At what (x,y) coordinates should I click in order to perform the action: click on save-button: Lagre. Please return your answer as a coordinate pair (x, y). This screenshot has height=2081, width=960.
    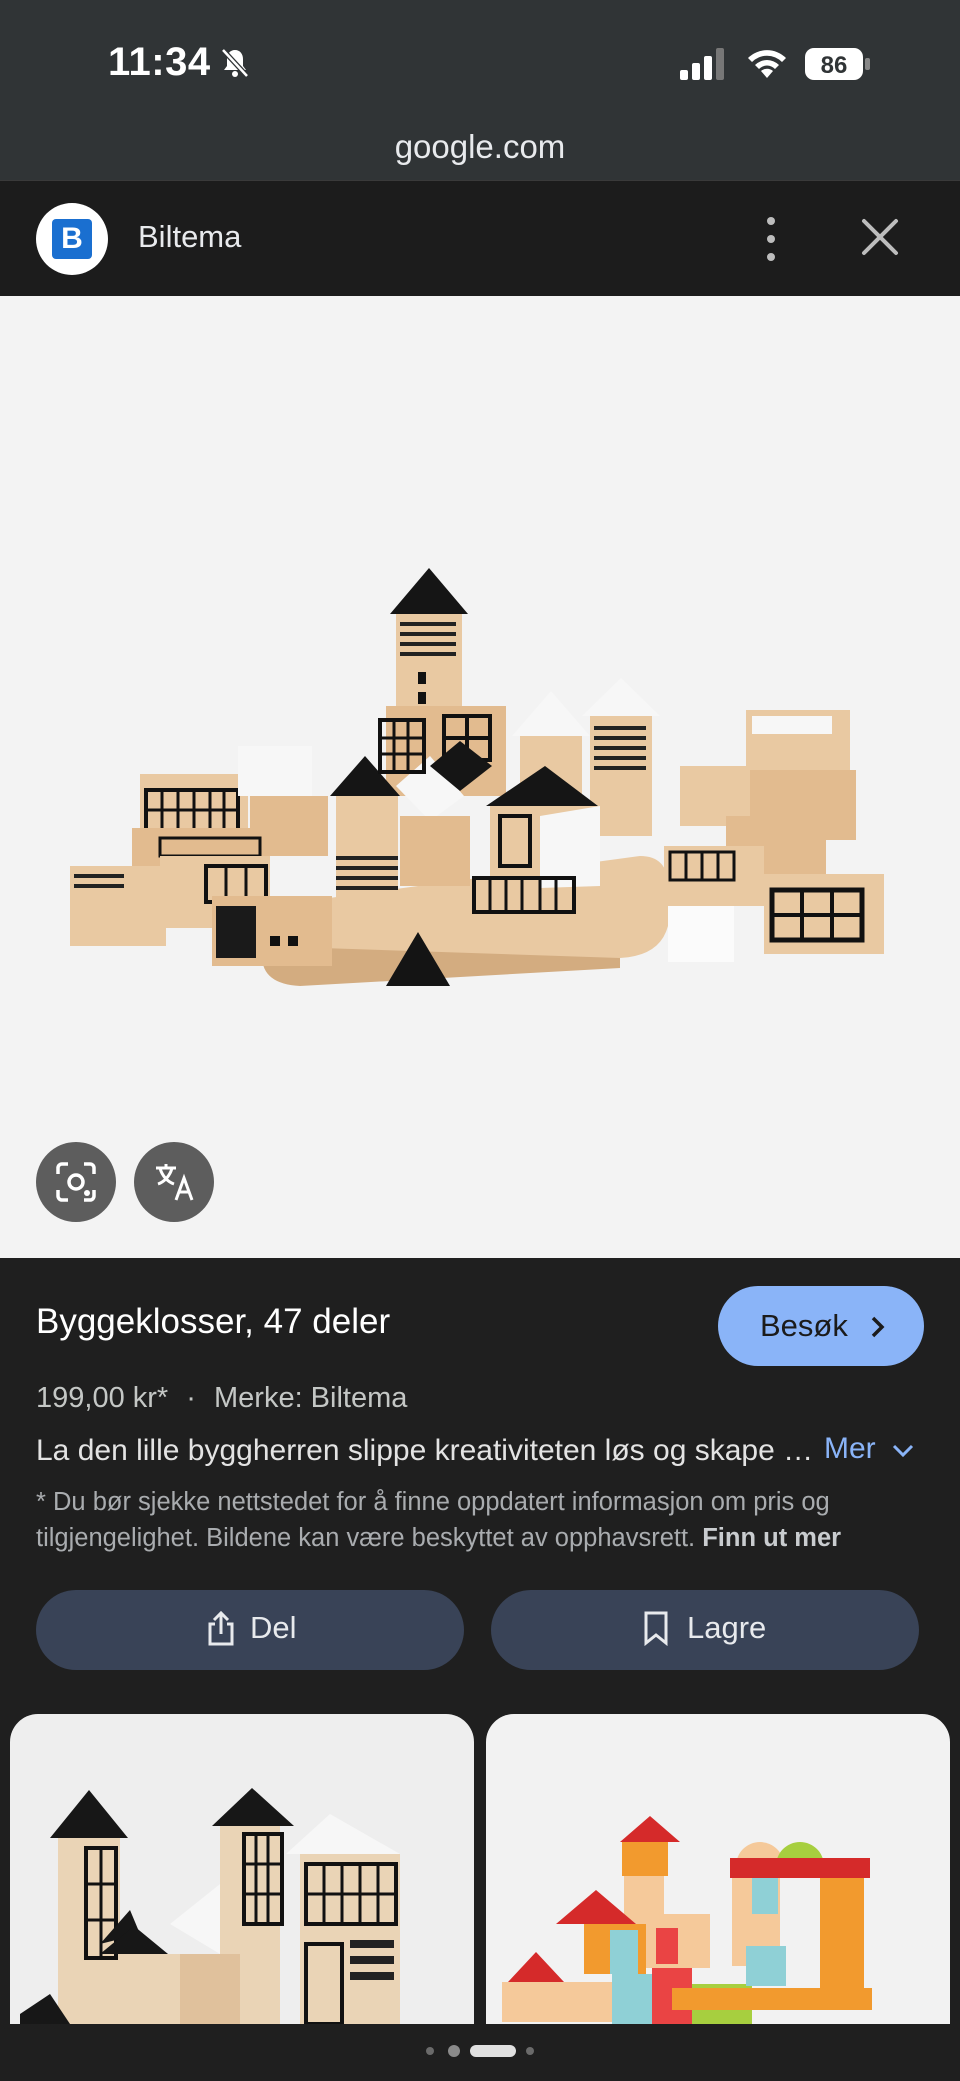
    Looking at the image, I should click on (705, 1630).